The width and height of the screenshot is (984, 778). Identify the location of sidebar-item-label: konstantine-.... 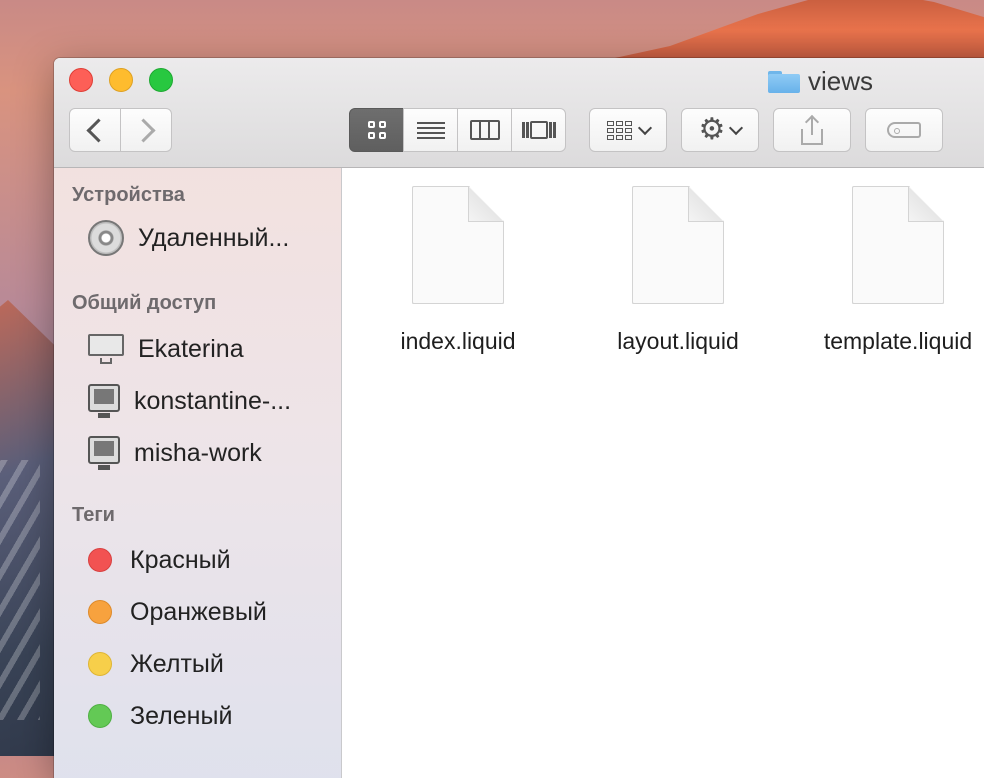
(213, 400).